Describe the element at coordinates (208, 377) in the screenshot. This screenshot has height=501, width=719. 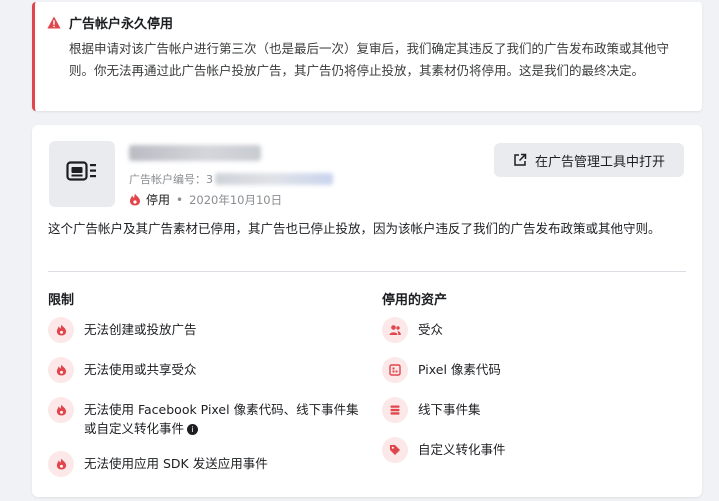
I see `restriction-item: 无法使用或共享受众` at that location.